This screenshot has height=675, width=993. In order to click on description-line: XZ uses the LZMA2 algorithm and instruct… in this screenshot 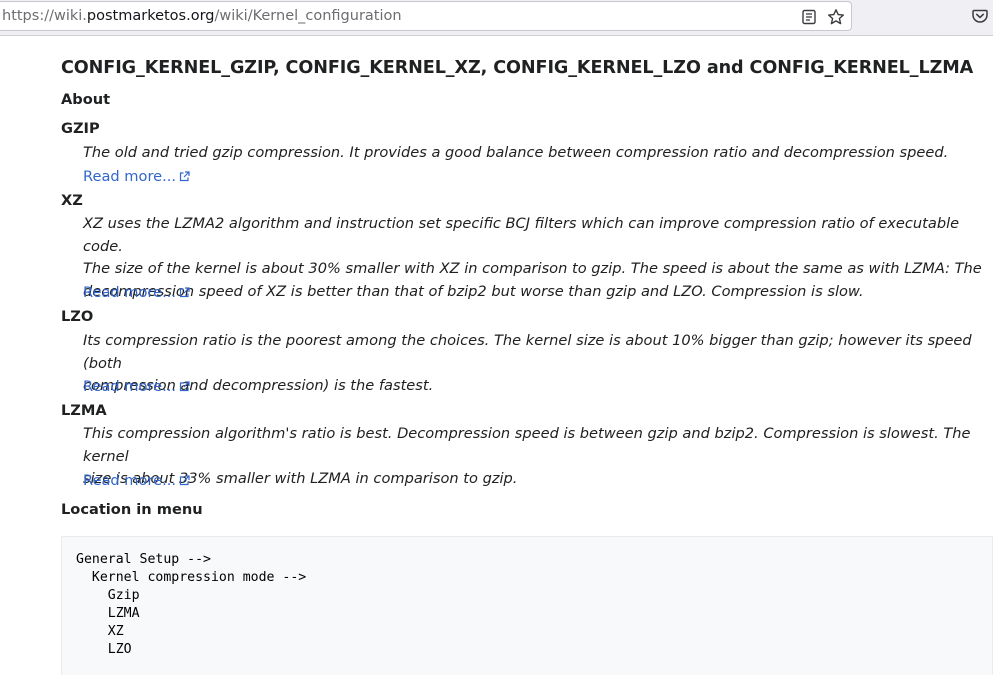, I will do `click(521, 235)`.